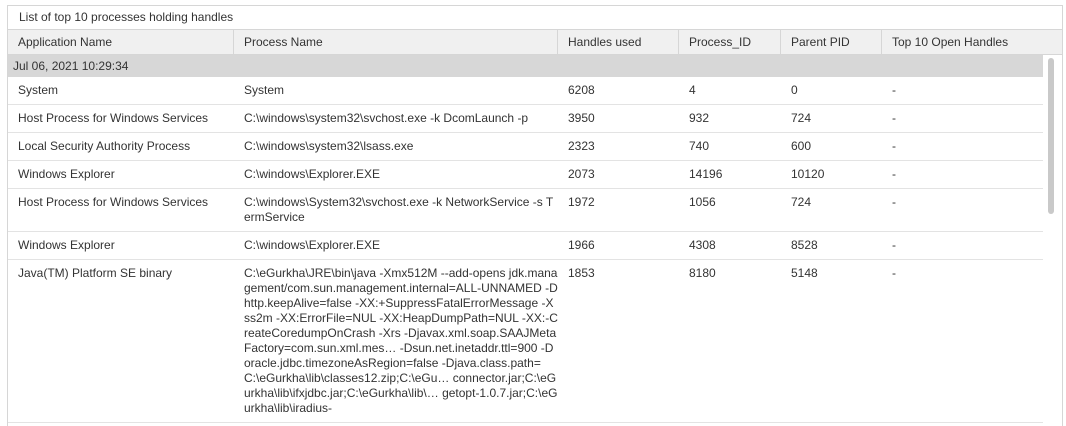 The width and height of the screenshot is (1066, 426). What do you see at coordinates (38, 90) in the screenshot?
I see `cell-application-name: System` at bounding box center [38, 90].